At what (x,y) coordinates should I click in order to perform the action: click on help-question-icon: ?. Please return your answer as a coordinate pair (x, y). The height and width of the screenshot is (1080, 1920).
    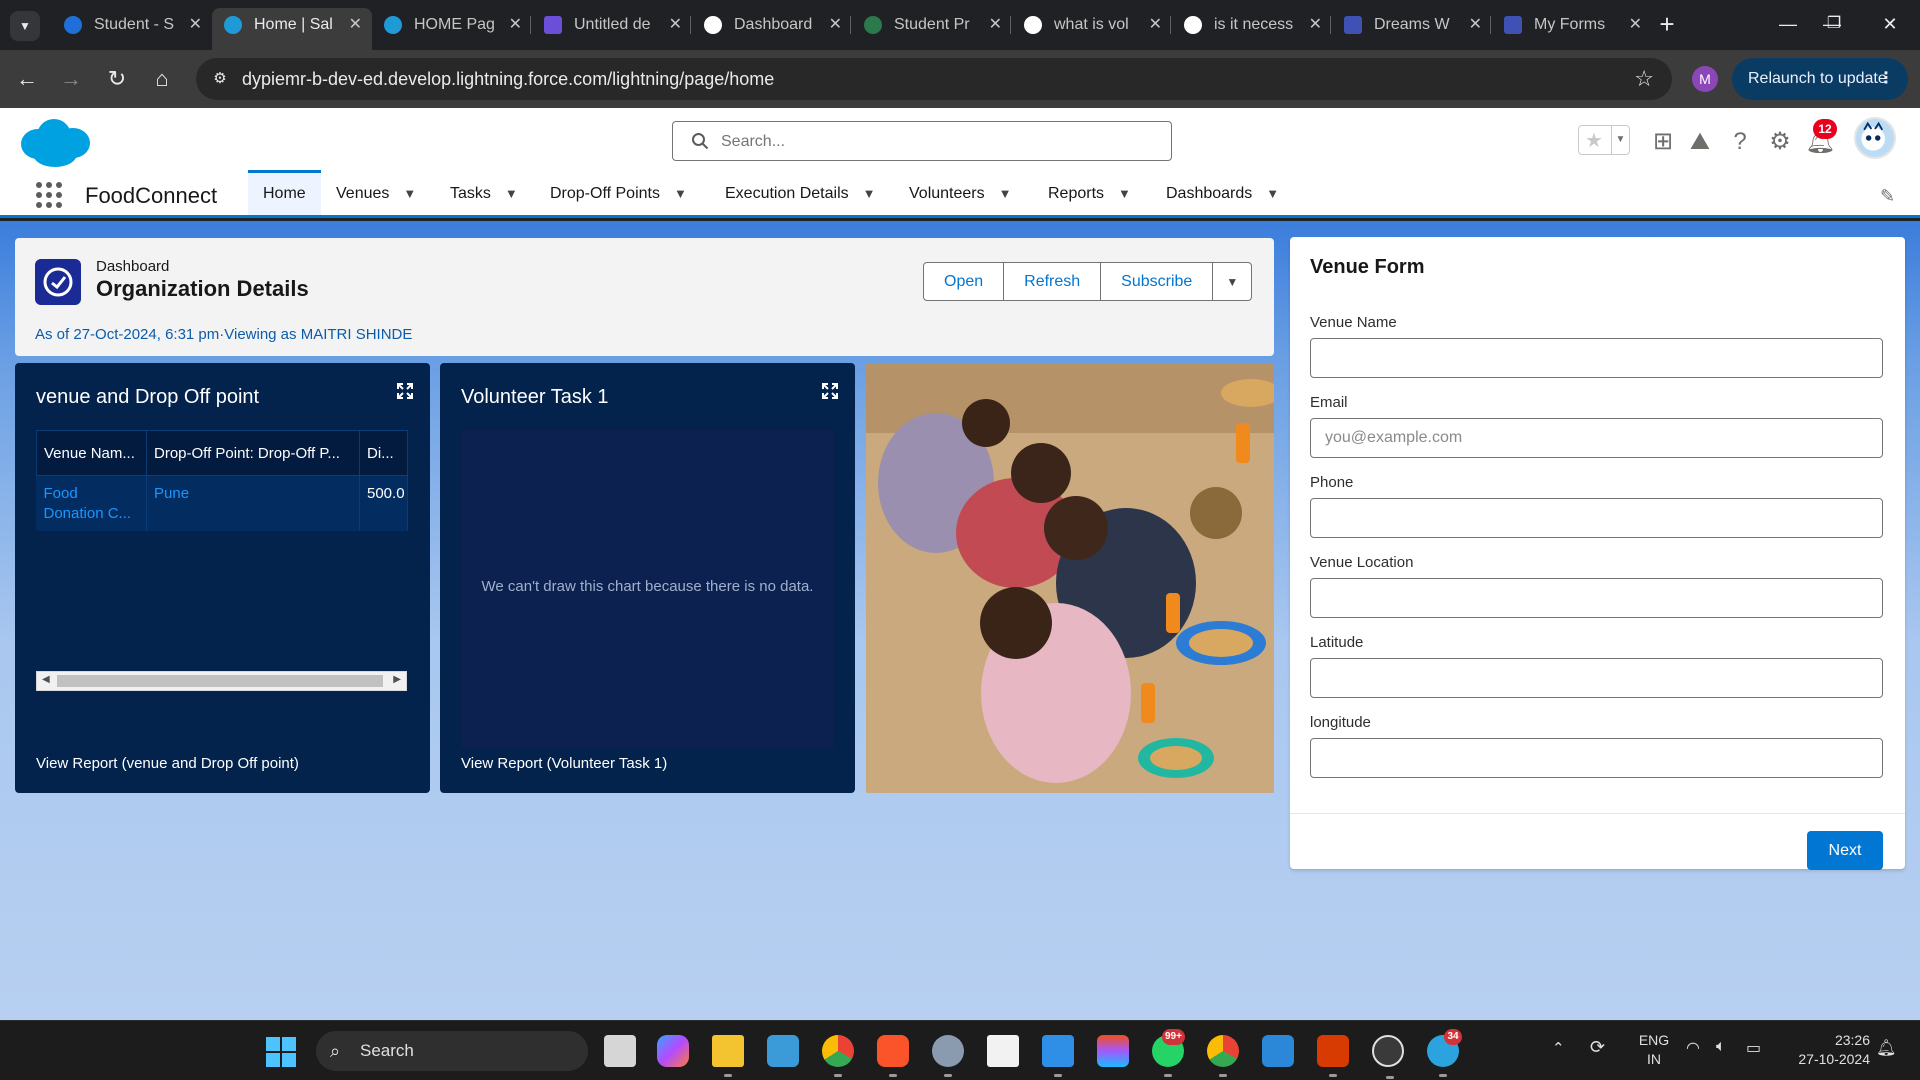
    Looking at the image, I should click on (1740, 142).